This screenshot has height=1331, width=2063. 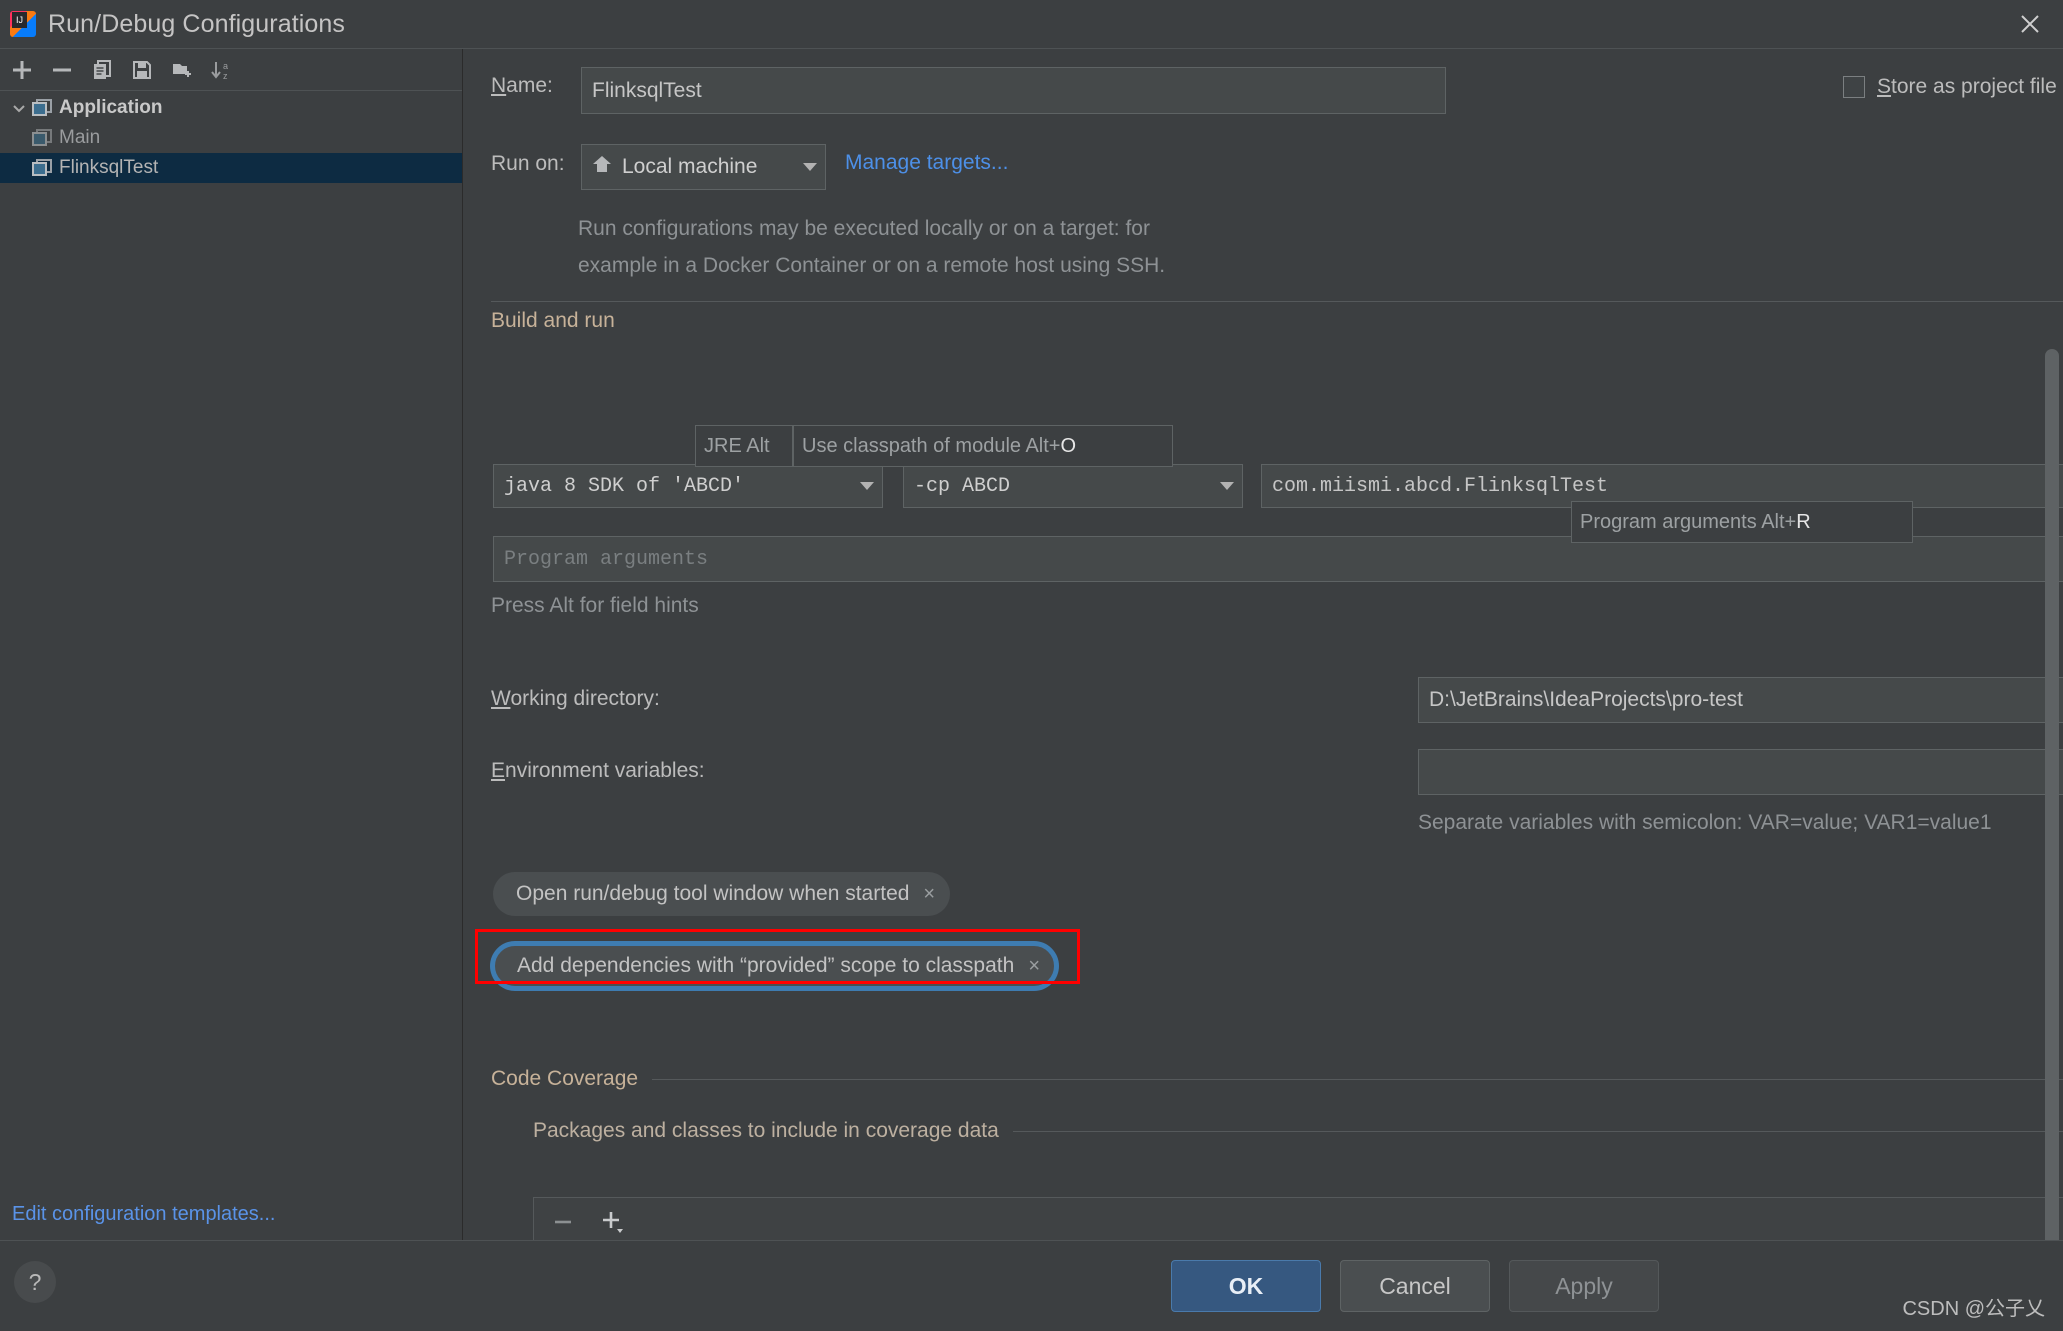 I want to click on tree-group-label: Application, so click(x=111, y=107).